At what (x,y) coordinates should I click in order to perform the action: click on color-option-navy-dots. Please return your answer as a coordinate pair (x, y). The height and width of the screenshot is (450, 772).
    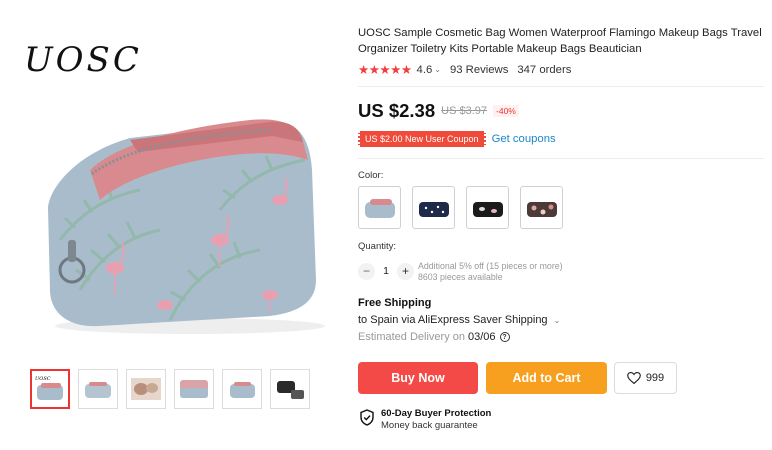
    Looking at the image, I should click on (433, 207).